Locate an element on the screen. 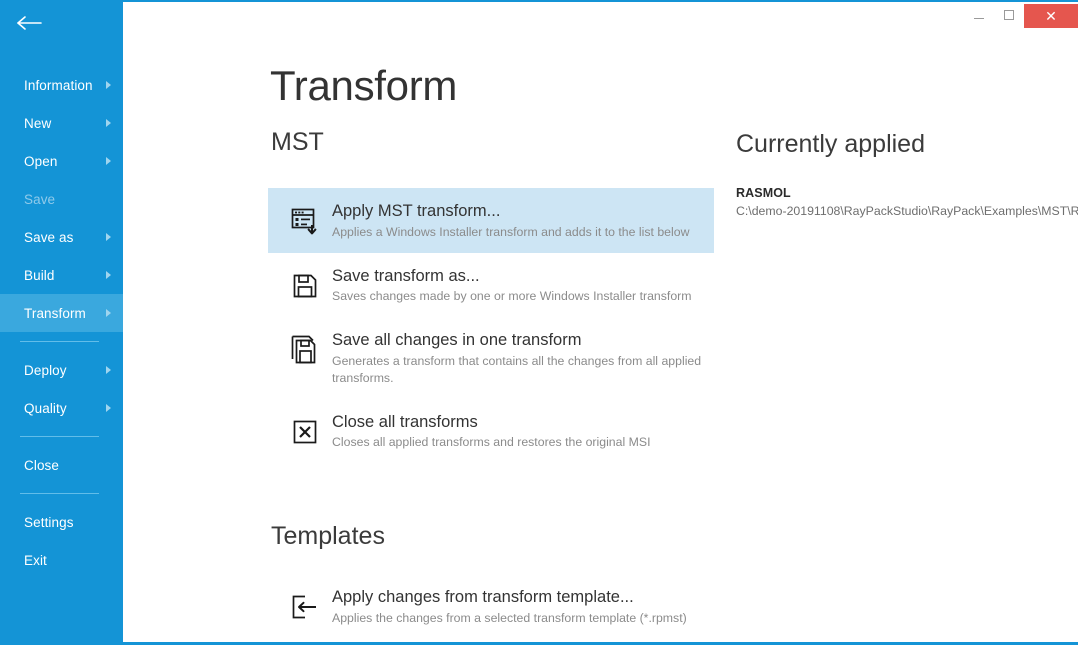  back-button is located at coordinates (61, 23).